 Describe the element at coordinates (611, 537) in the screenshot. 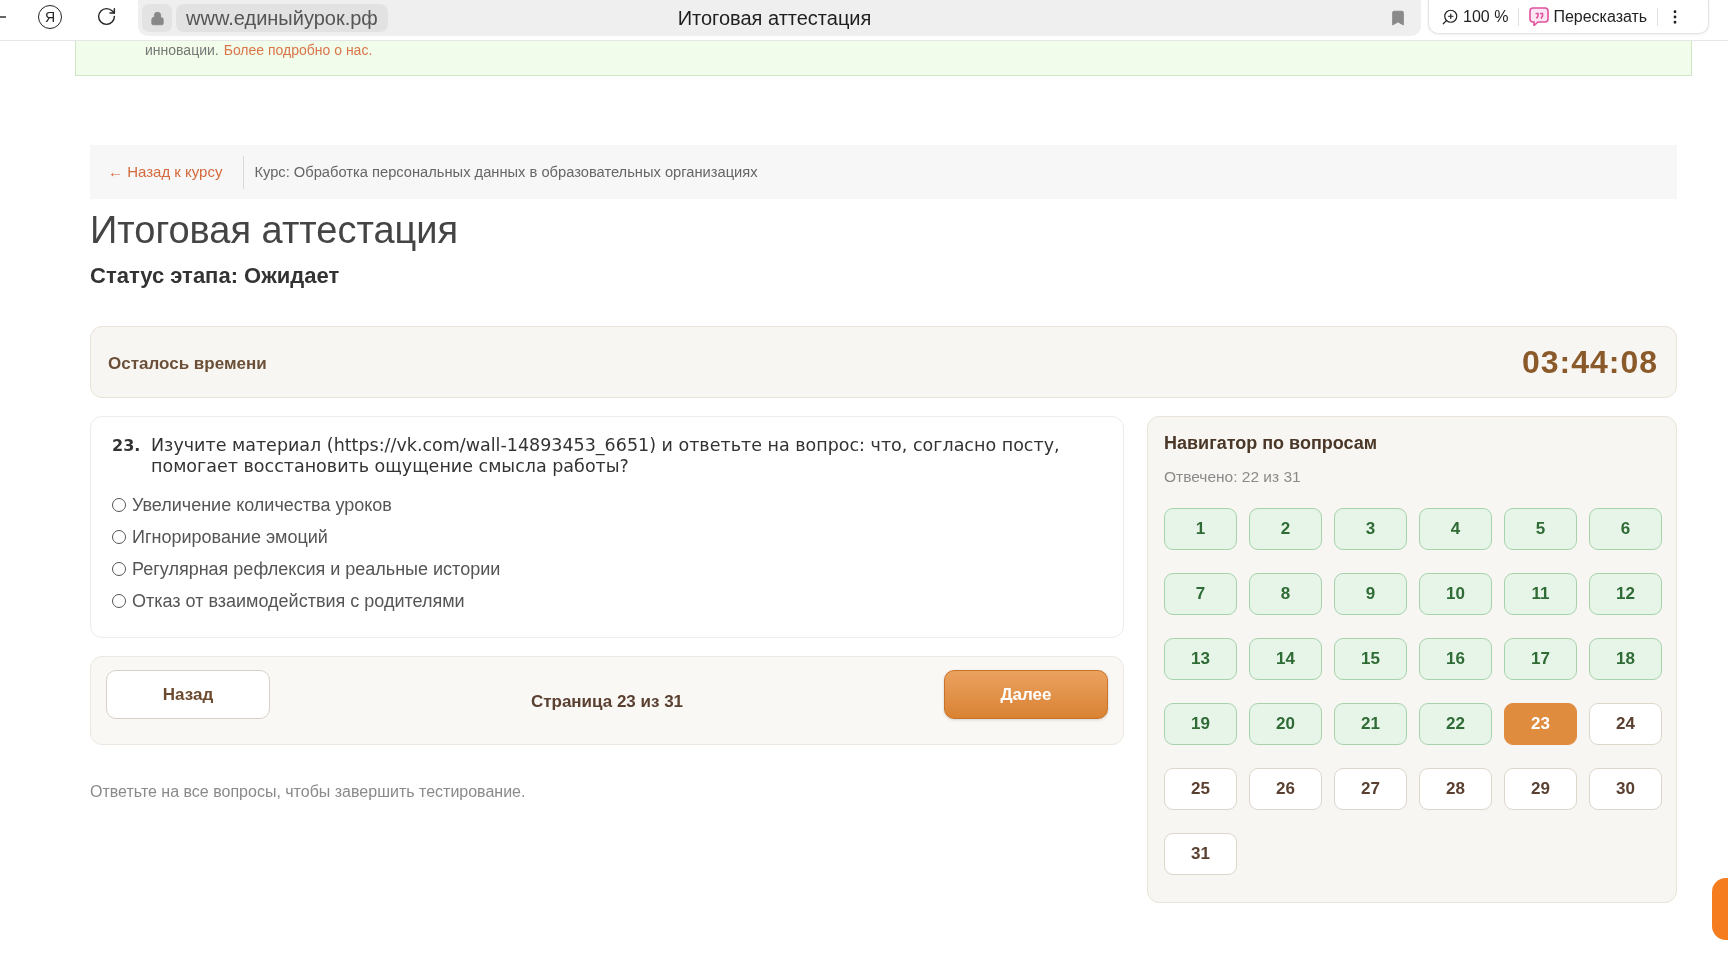

I see `answer-option: Игнорирование эмоций` at that location.